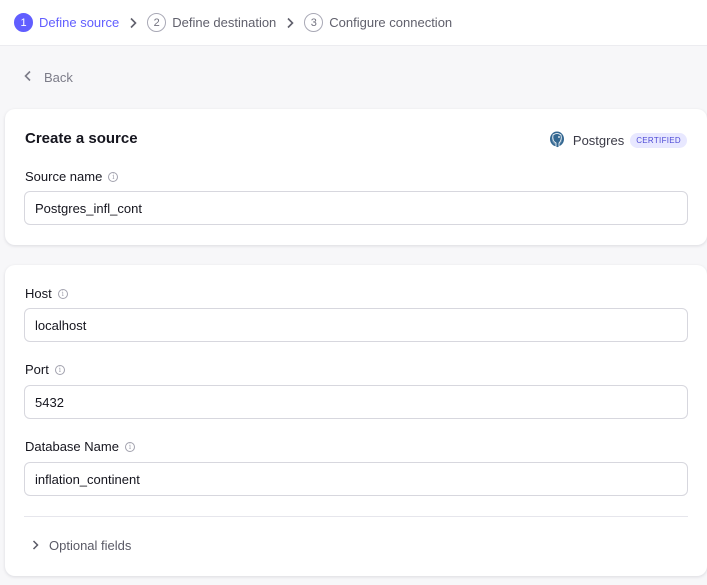 The width and height of the screenshot is (707, 585). What do you see at coordinates (157, 22) in the screenshot?
I see `step-number: 2` at bounding box center [157, 22].